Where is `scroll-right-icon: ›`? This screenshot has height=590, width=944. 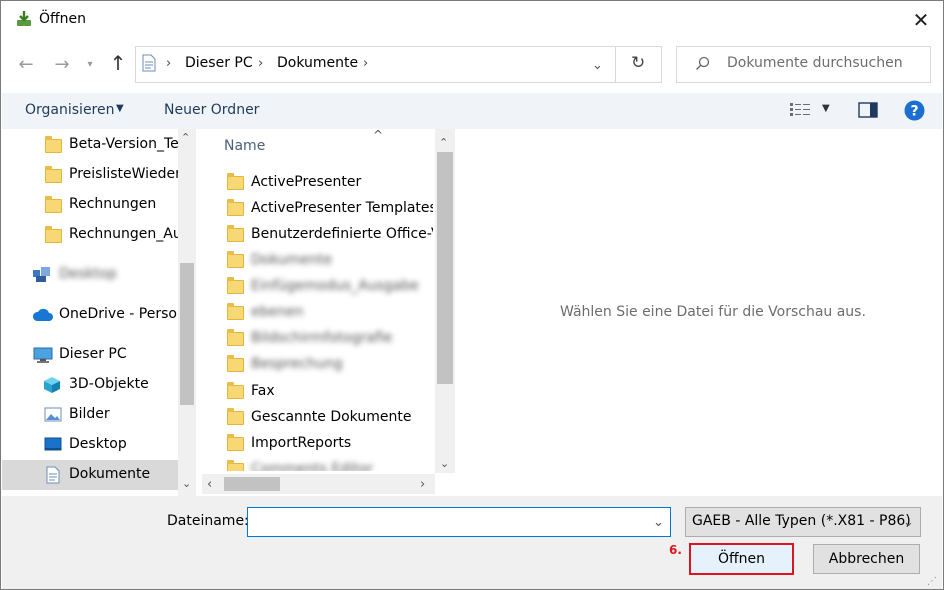 scroll-right-icon: › is located at coordinates (422, 484).